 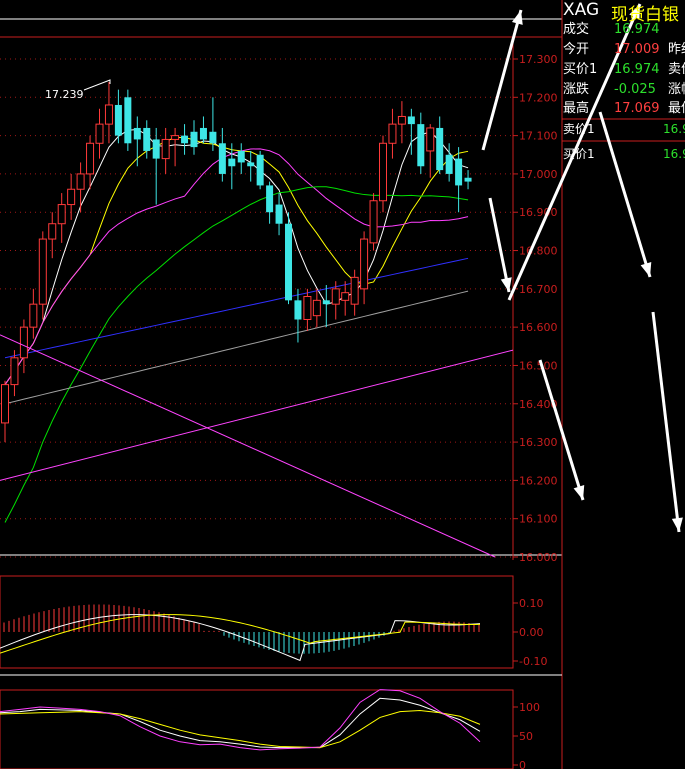 I want to click on price-tick-label: 16.000, so click(x=538, y=557).